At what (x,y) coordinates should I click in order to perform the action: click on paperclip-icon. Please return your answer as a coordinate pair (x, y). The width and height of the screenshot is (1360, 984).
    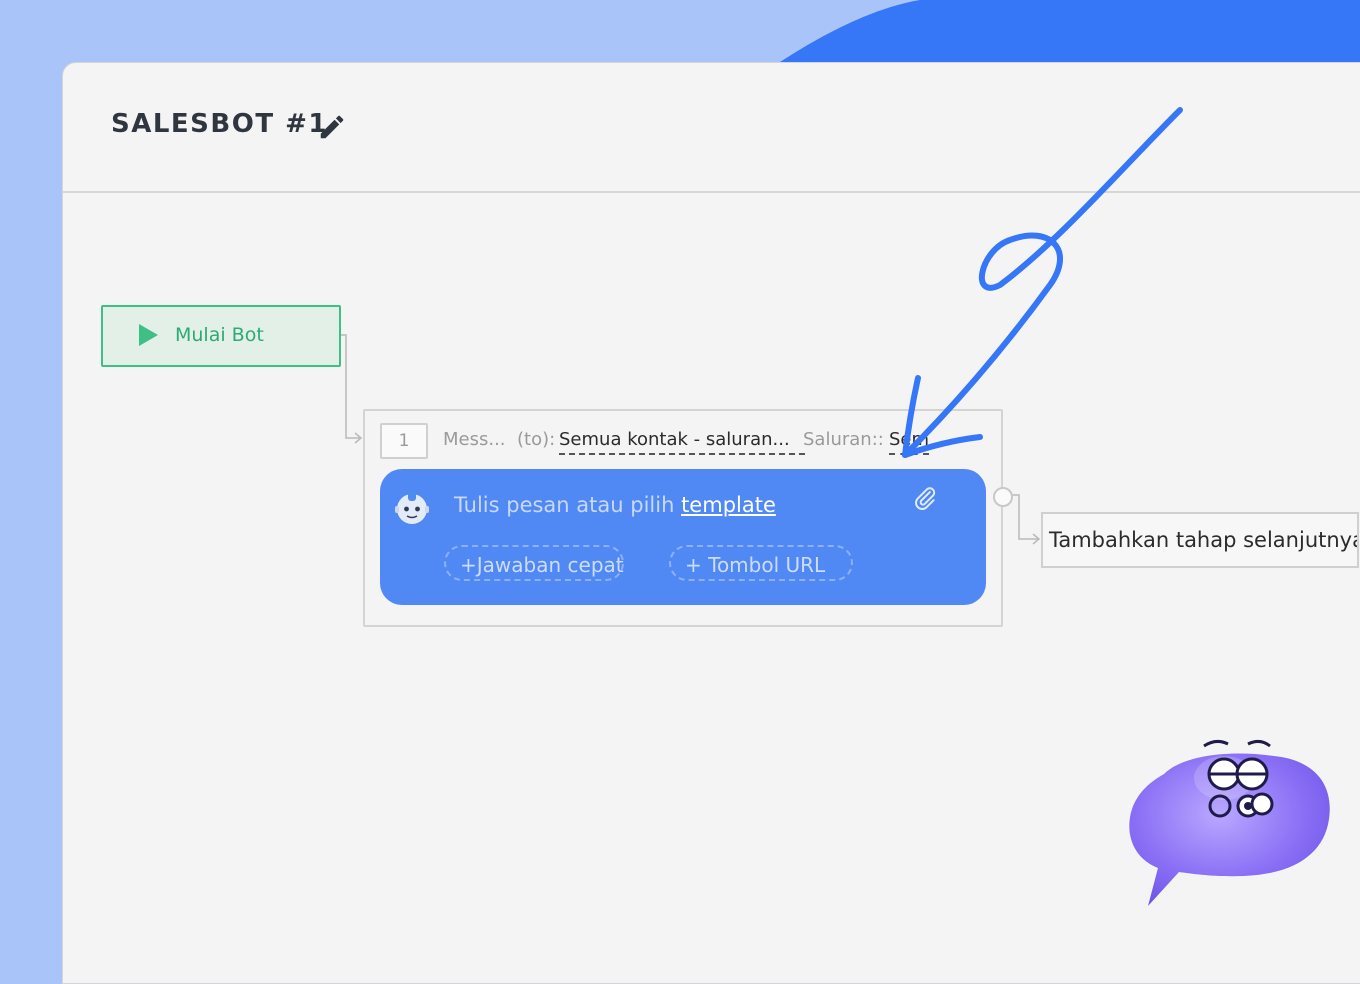
    Looking at the image, I should click on (925, 498).